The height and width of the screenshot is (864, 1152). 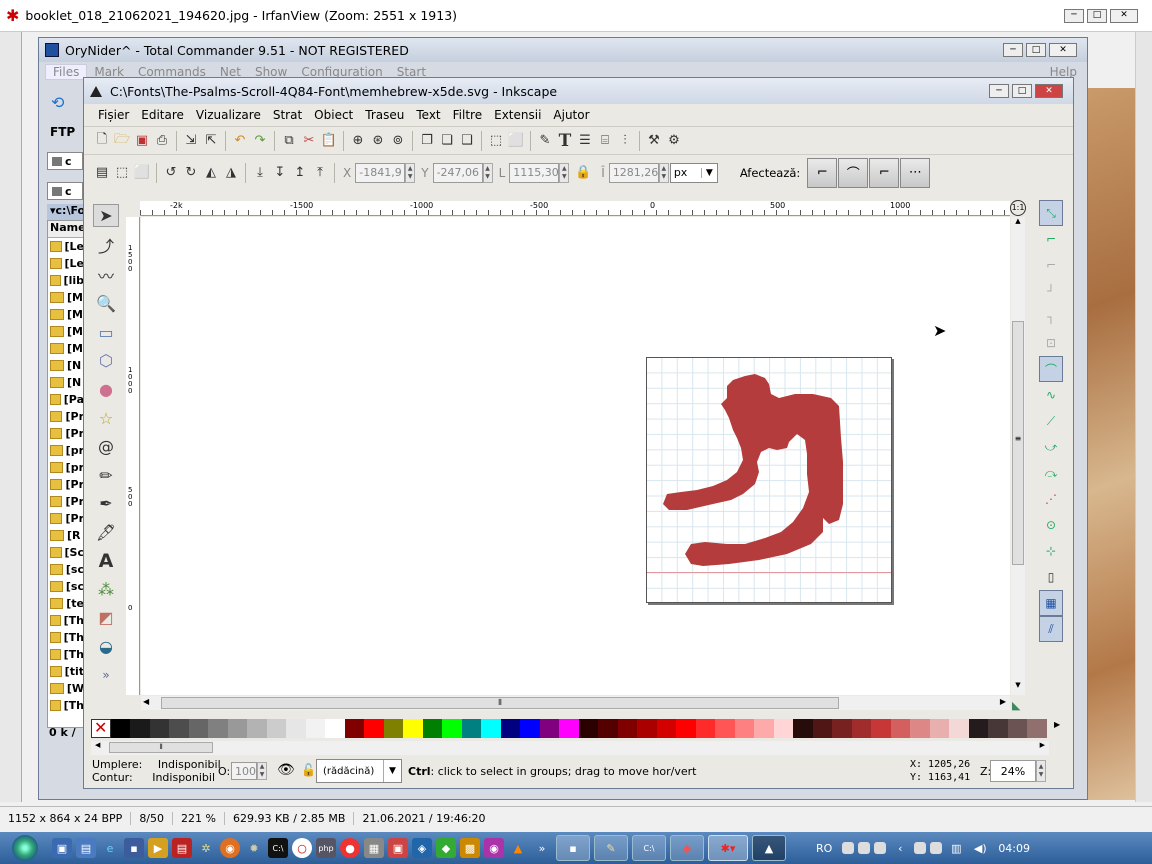 I want to click on select-original-icon: ❑, so click(x=467, y=141).